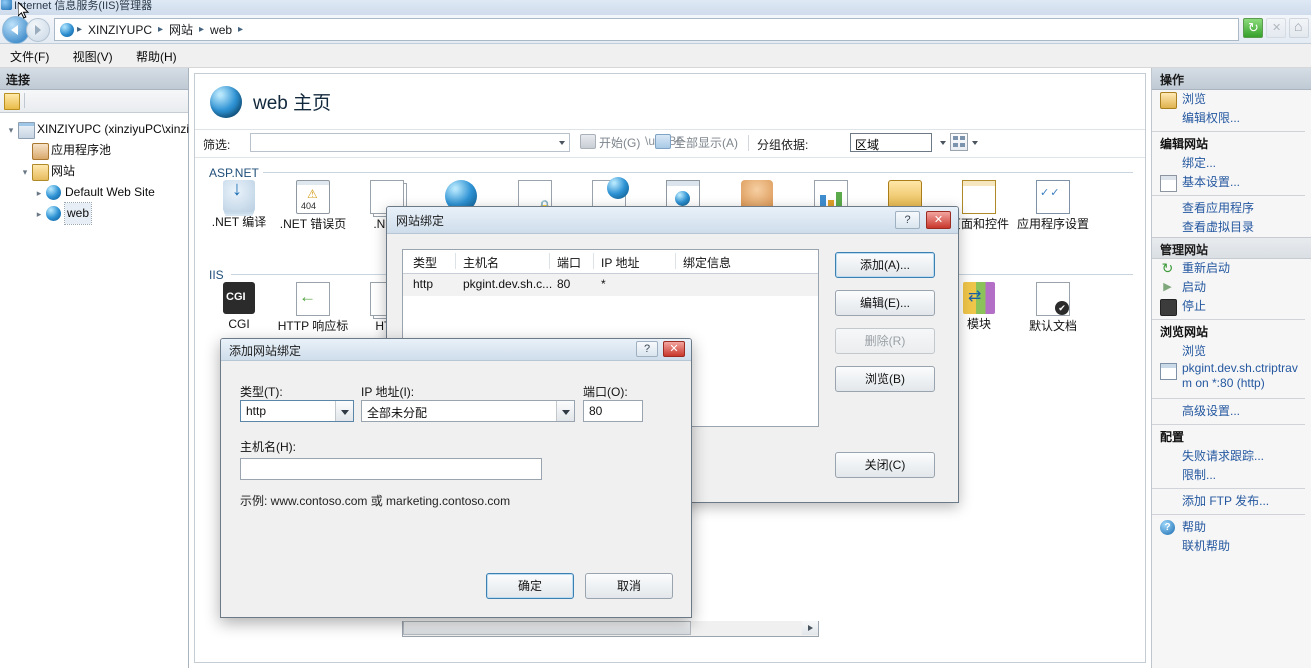 The image size is (1311, 668). Describe the element at coordinates (1231, 268) in the screenshot. I see `action-item-10: ↻ 重新启动` at that location.